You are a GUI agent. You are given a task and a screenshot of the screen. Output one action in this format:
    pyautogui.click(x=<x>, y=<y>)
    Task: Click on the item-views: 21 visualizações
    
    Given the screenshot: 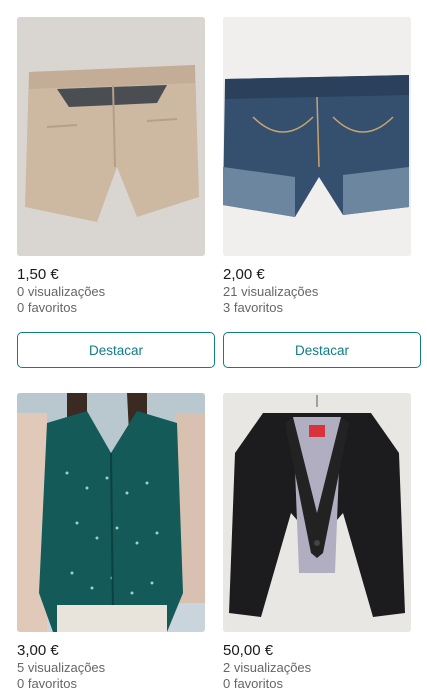 What is the action you would take?
    pyautogui.click(x=271, y=291)
    